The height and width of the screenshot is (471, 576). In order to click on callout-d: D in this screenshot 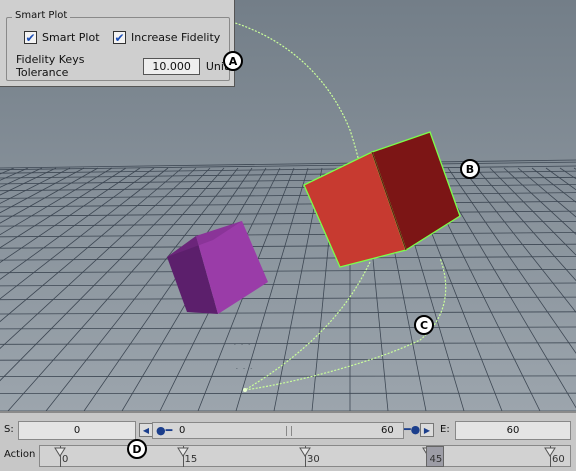, I will do `click(137, 449)`.